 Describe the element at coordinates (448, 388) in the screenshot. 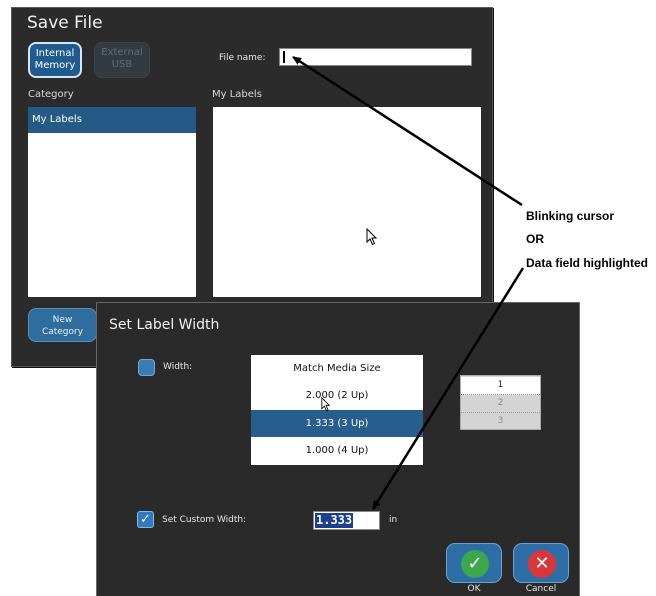

I see `arrow-to-custom-width` at that location.